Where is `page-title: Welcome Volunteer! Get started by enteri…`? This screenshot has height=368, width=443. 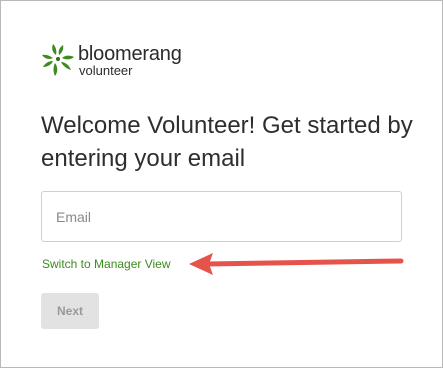 page-title: Welcome Volunteer! Get started by enteri… is located at coordinates (227, 142).